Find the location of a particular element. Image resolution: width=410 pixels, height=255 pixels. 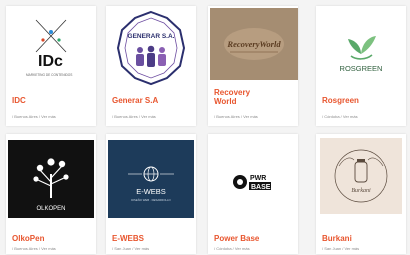

rosgreen-logo-text: ROSGREEN is located at coordinates (361, 68).